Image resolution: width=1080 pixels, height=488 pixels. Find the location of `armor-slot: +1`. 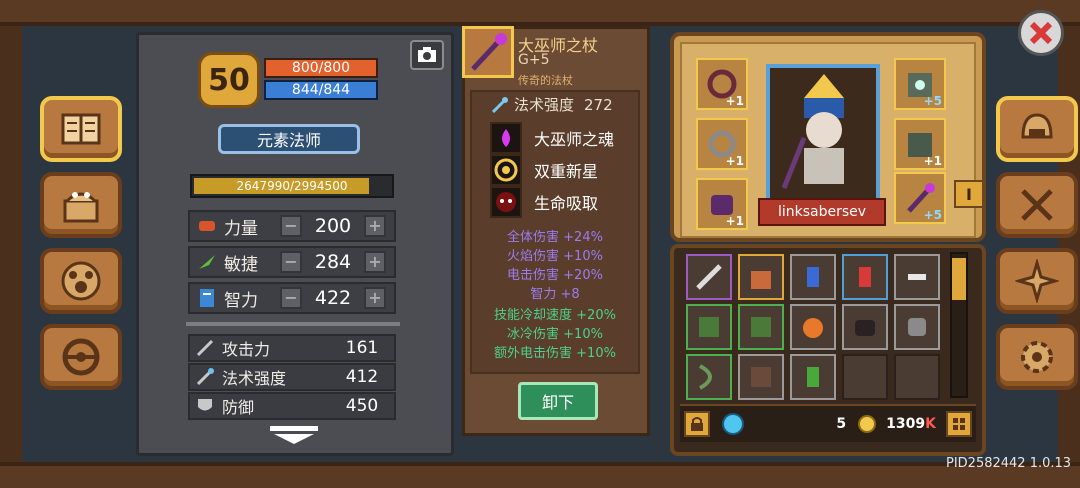

armor-slot: +1 is located at coordinates (920, 144).